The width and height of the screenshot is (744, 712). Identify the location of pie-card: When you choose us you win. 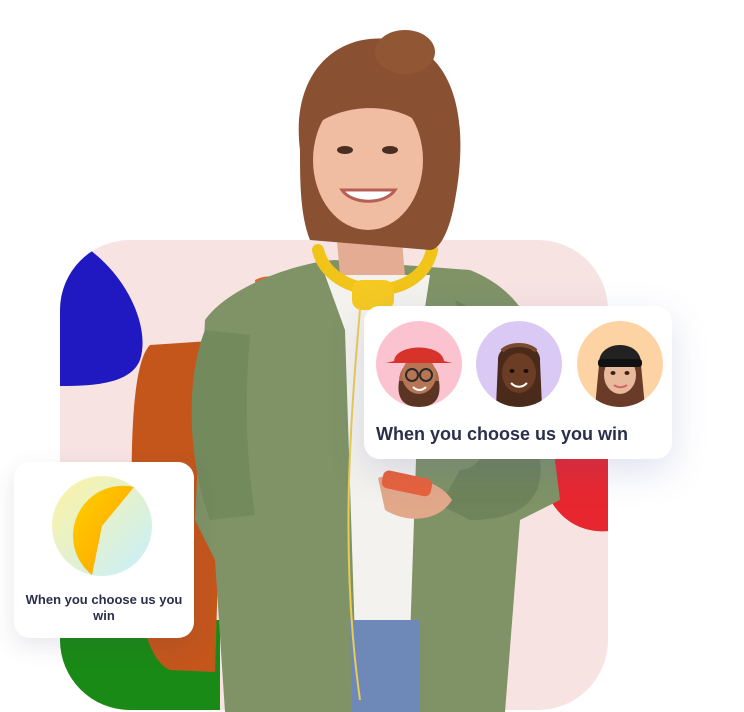
(104, 550).